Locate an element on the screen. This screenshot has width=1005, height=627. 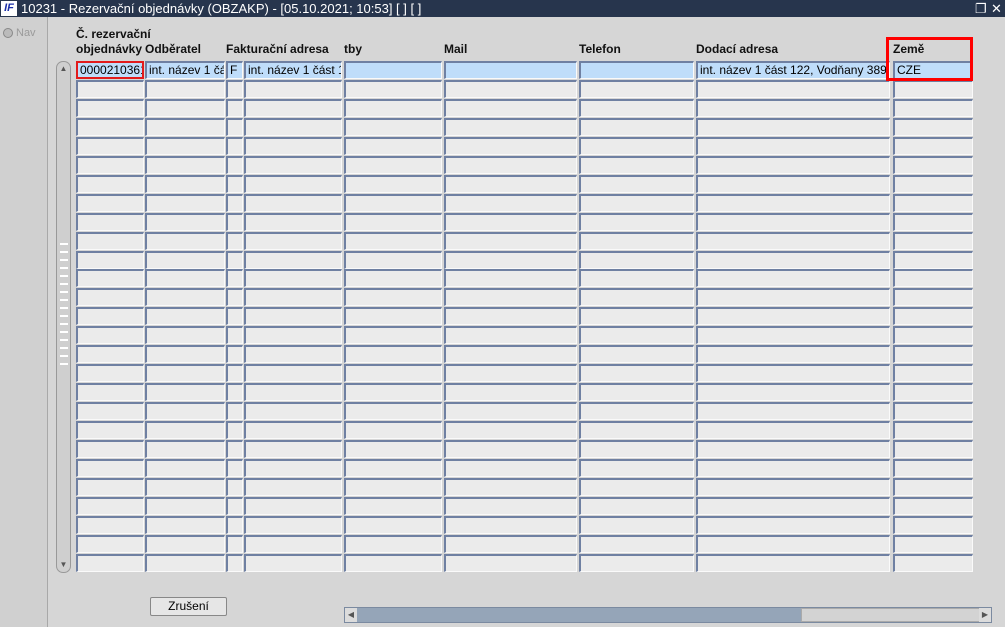
horizontal-scrollbar: ◀ ▶ is located at coordinates (668, 615).